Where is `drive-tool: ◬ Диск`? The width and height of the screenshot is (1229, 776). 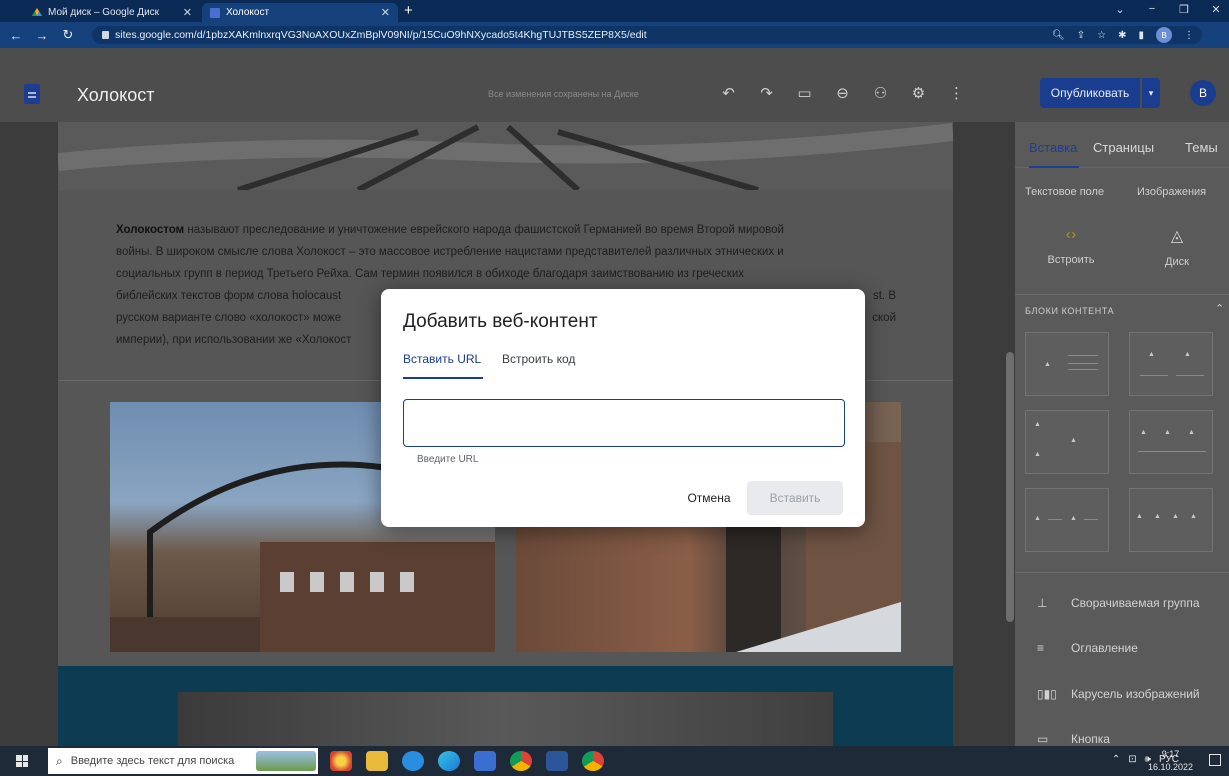
drive-tool: ◬ Диск is located at coordinates (1177, 247).